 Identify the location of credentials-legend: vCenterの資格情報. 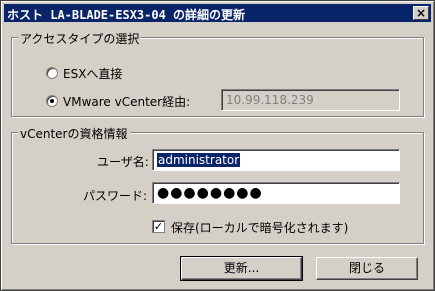
(74, 133).